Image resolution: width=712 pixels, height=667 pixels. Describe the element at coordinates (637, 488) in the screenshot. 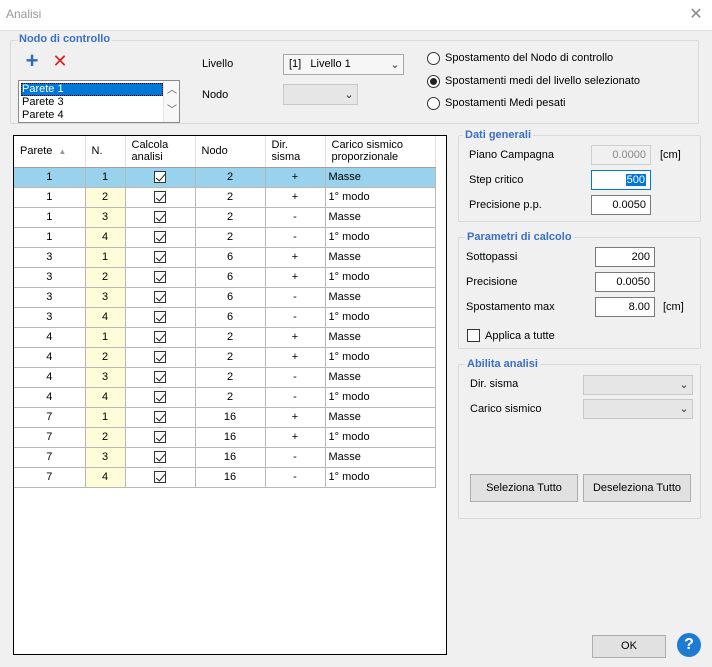

I see `deseleziona-tutto-button: Deseleziona Tutto` at that location.